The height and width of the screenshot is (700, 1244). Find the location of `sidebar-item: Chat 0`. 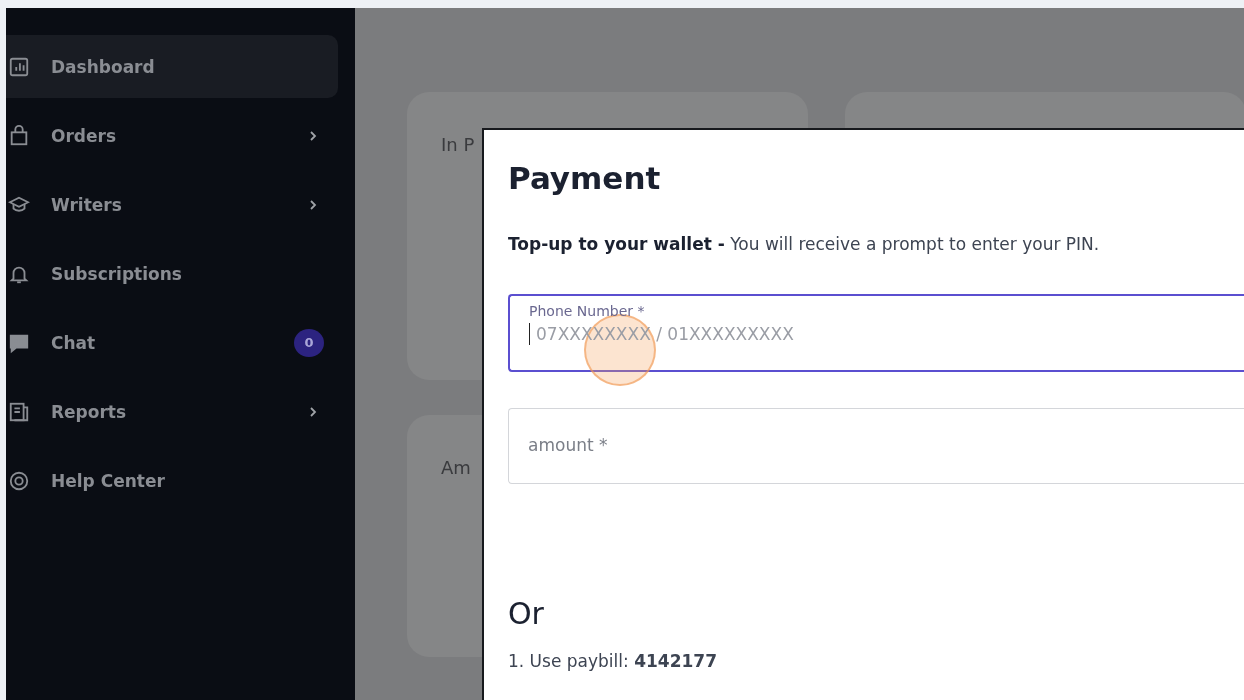

sidebar-item: Chat 0 is located at coordinates (172, 342).